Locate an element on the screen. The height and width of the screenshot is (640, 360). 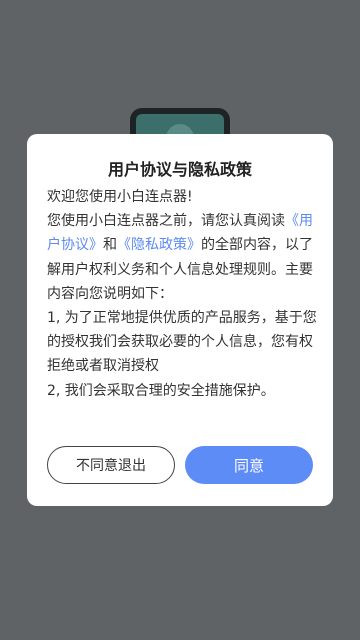
intro-text-before: 您使用小白连点器之前，请您认真阅读 is located at coordinates (166, 221).